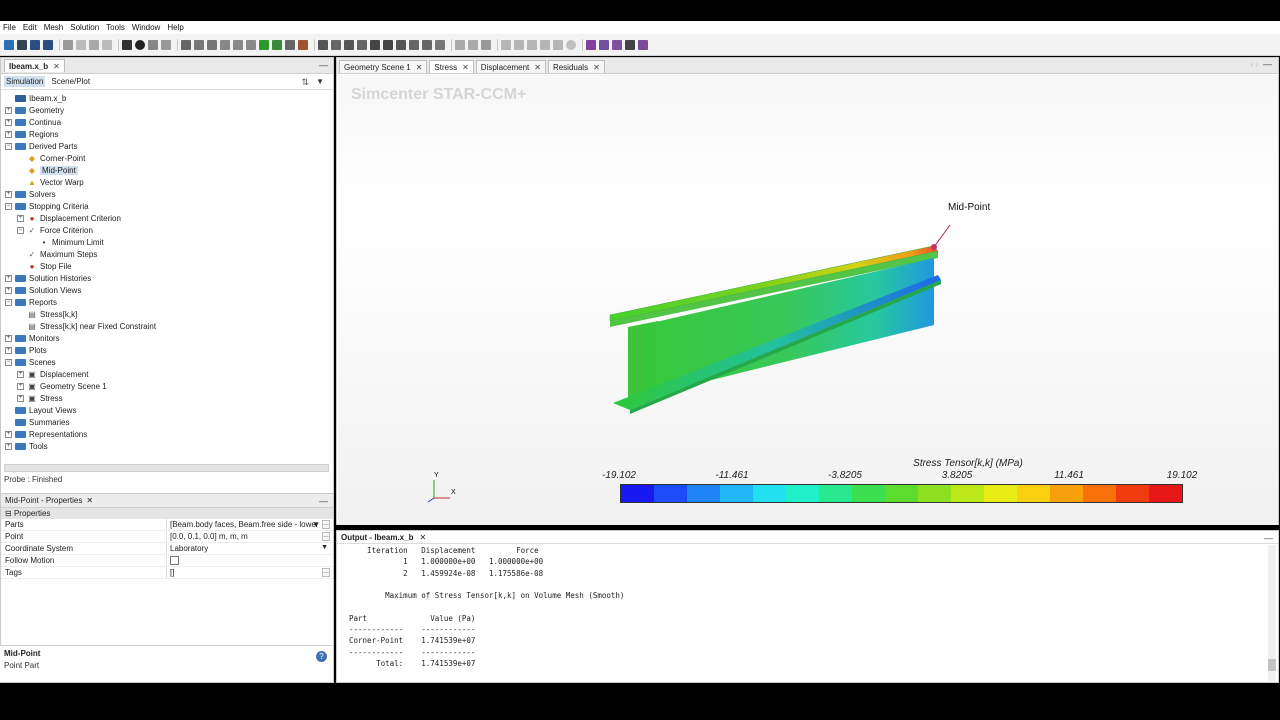 Image resolution: width=1280 pixels, height=720 pixels. I want to click on menu-mesh: Mesh, so click(54, 27).